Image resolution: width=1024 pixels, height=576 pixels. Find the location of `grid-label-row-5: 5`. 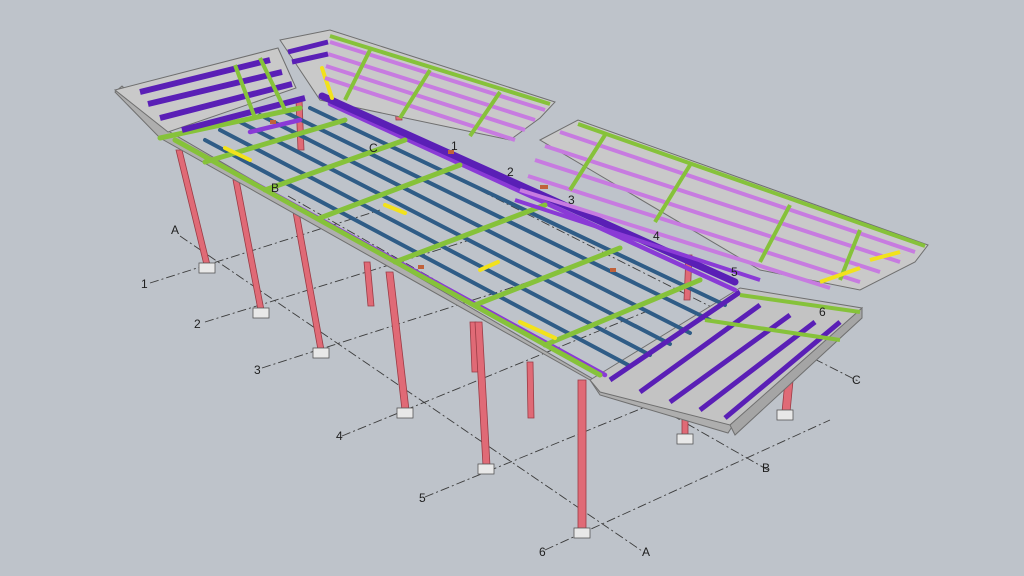

grid-label-row-5: 5 is located at coordinates (422, 498).